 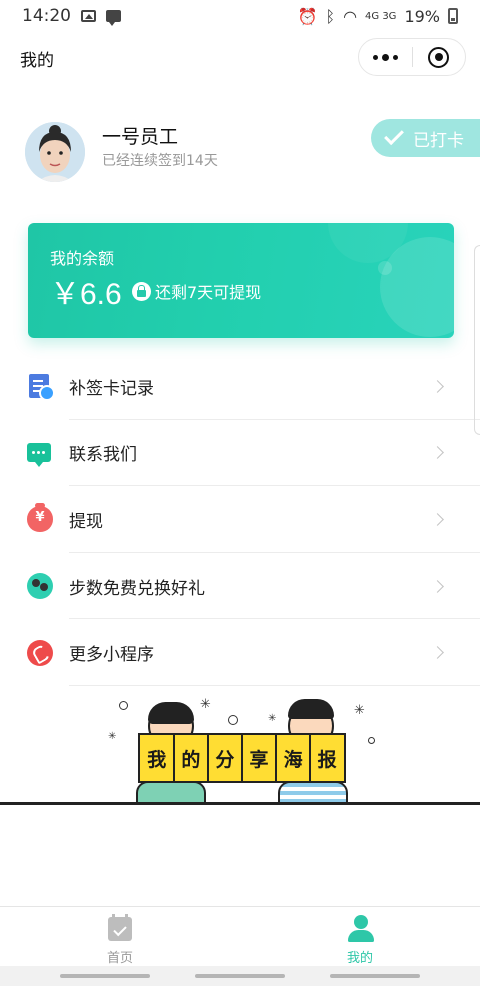 What do you see at coordinates (111, 388) in the screenshot?
I see `menu-item-label: 补签卡记录` at bounding box center [111, 388].